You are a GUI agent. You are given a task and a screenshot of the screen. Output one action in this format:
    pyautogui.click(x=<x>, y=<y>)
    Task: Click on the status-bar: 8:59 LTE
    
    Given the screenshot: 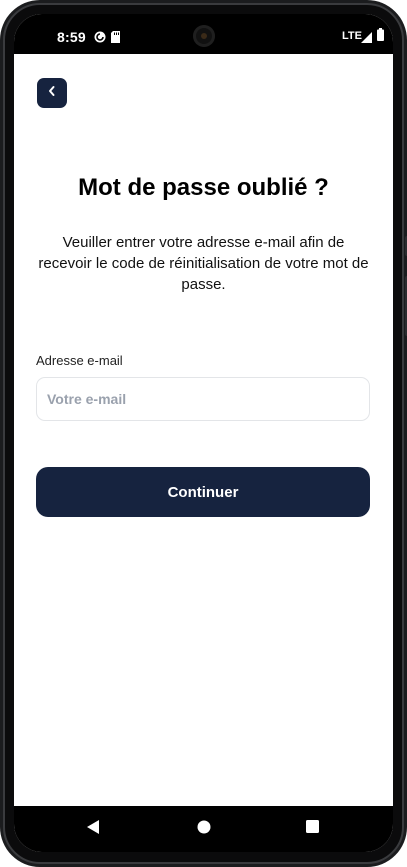 What is the action you would take?
    pyautogui.click(x=203, y=34)
    